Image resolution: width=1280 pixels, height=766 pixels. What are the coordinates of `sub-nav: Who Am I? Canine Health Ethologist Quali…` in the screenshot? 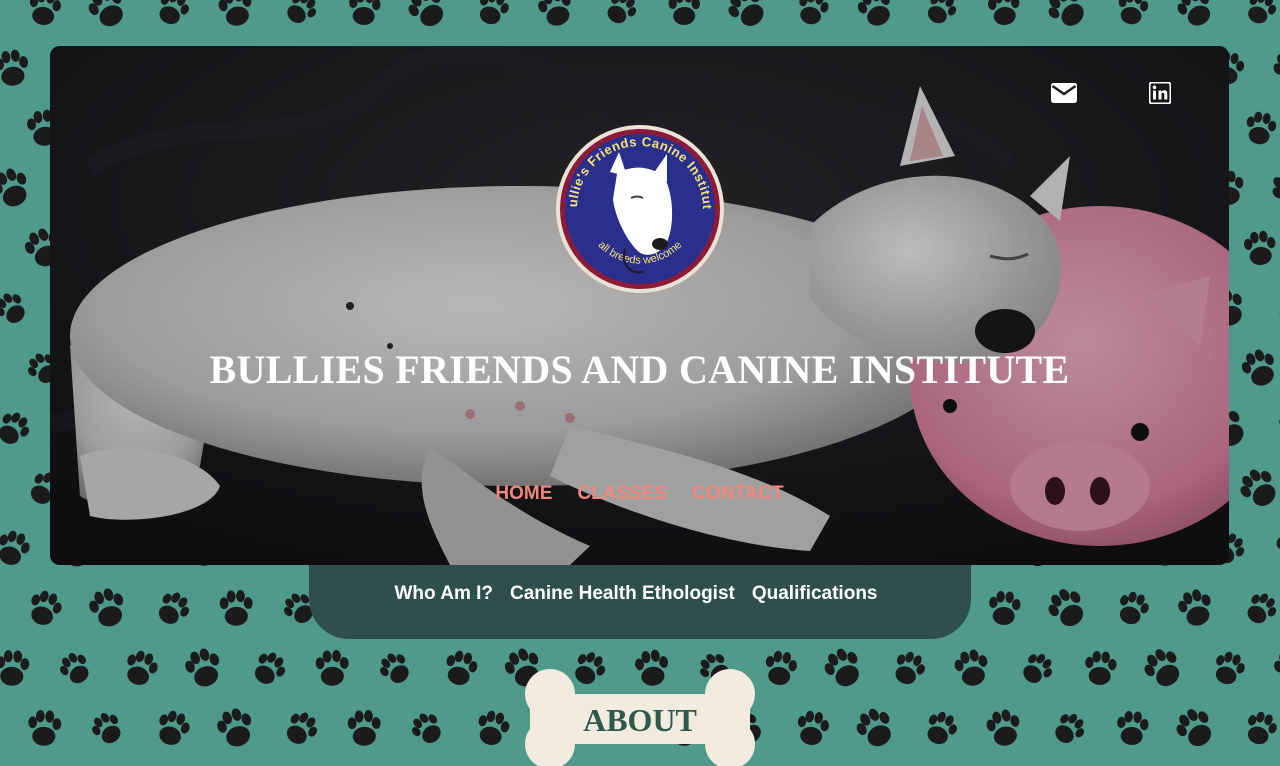 It's located at (640, 598).